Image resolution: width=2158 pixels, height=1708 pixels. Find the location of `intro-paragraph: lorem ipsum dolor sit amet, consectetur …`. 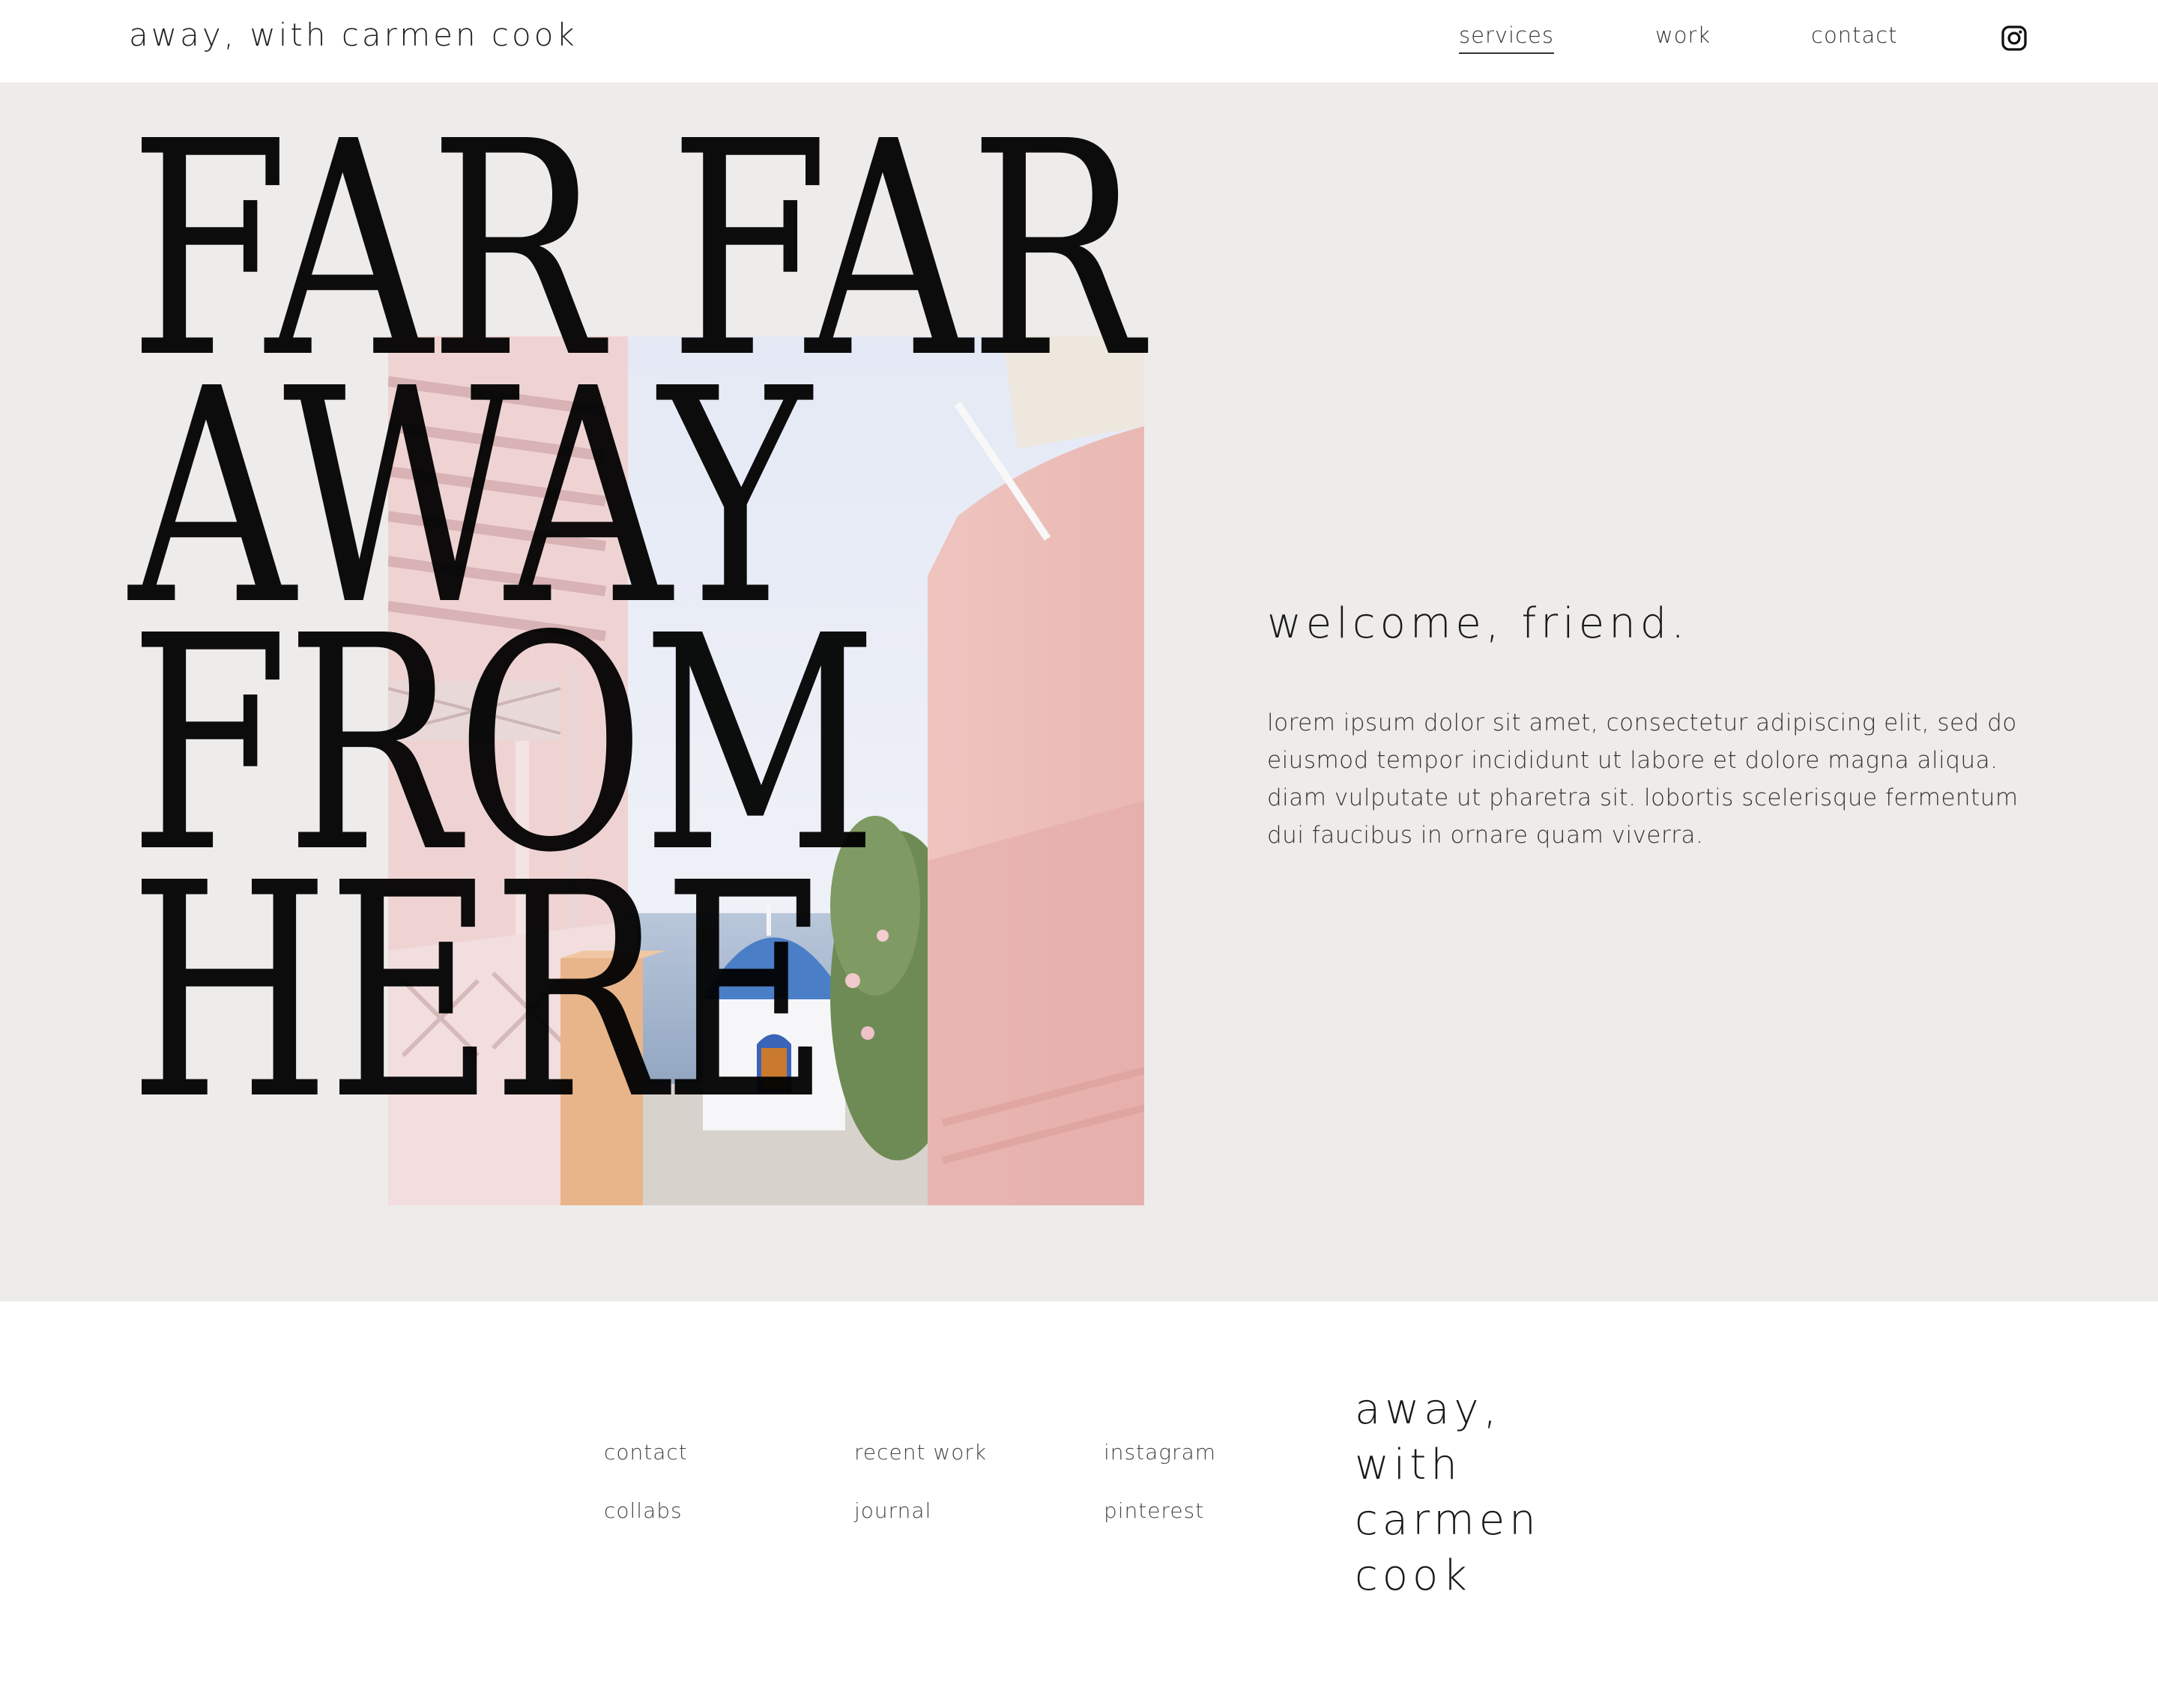

intro-paragraph: lorem ipsum dolor sit amet, consectetur … is located at coordinates (1643, 779).